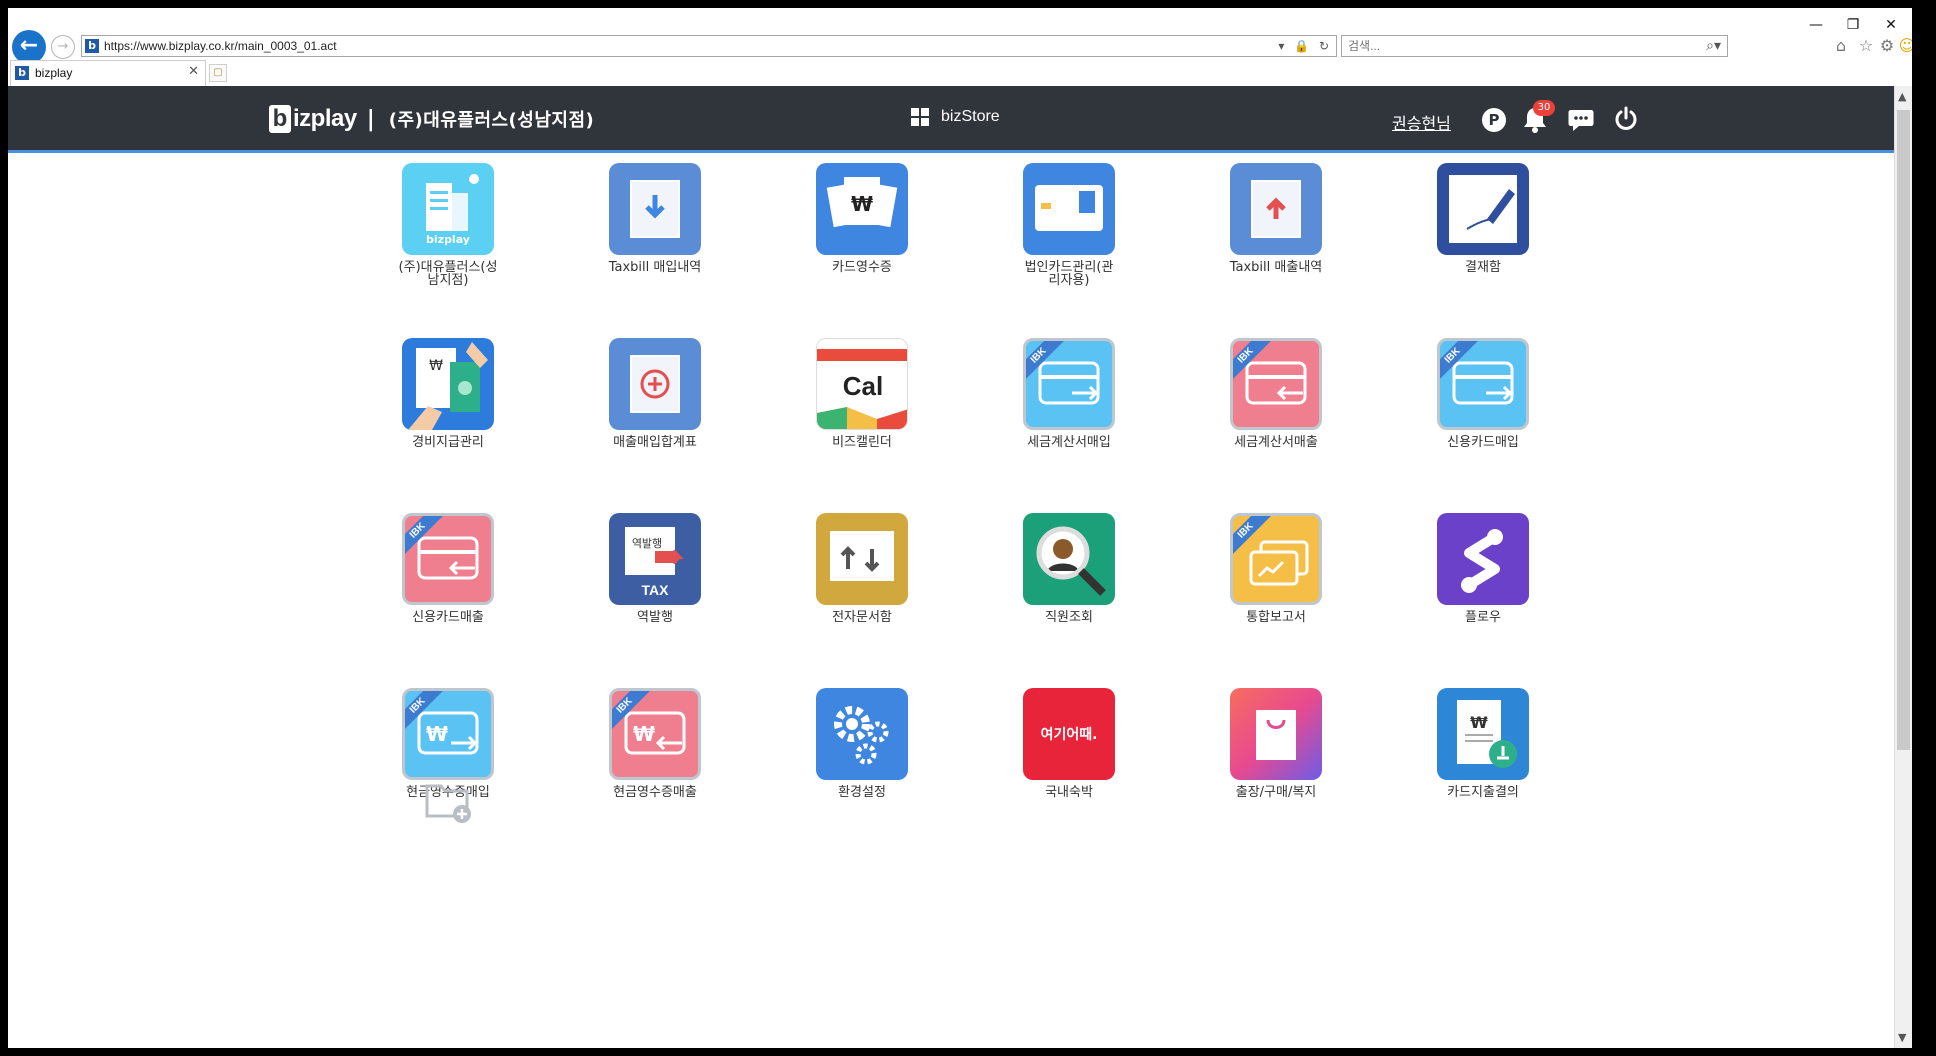 The height and width of the screenshot is (1056, 1936). What do you see at coordinates (1544, 108) in the screenshot?
I see `notification-badge: 30` at bounding box center [1544, 108].